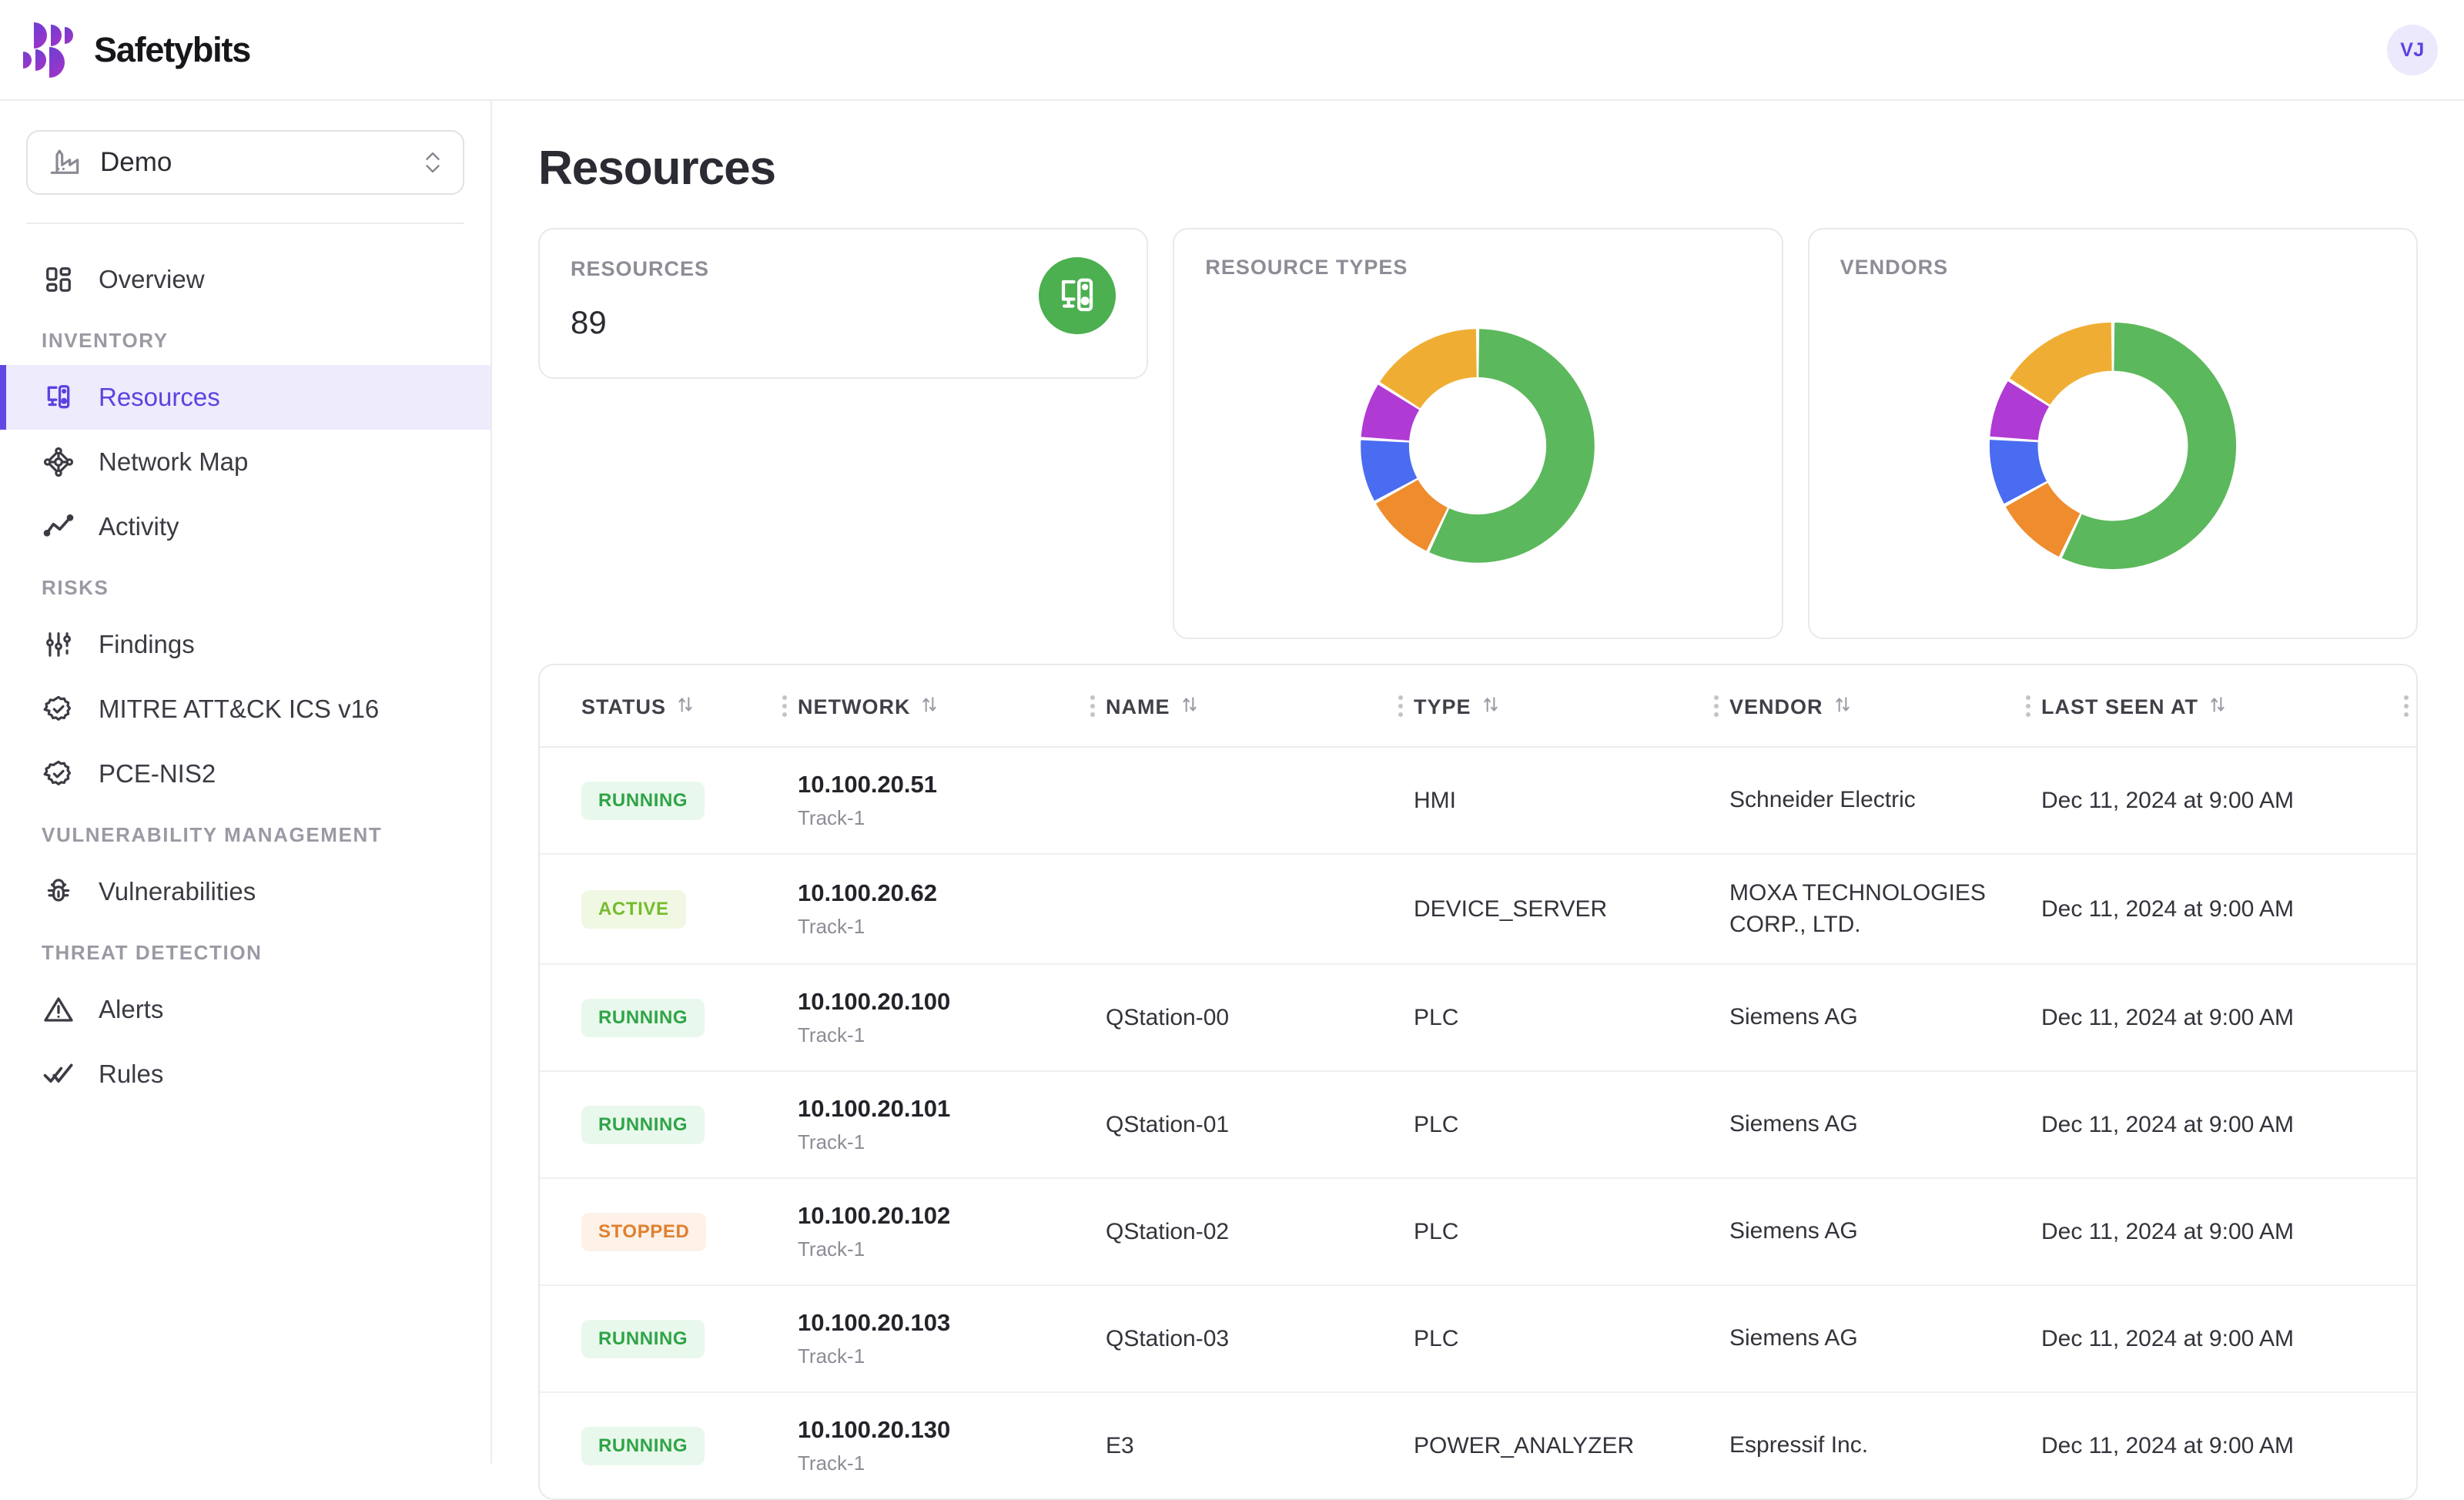 Image resolution: width=2464 pixels, height=1500 pixels. I want to click on devices-icon, so click(59, 397).